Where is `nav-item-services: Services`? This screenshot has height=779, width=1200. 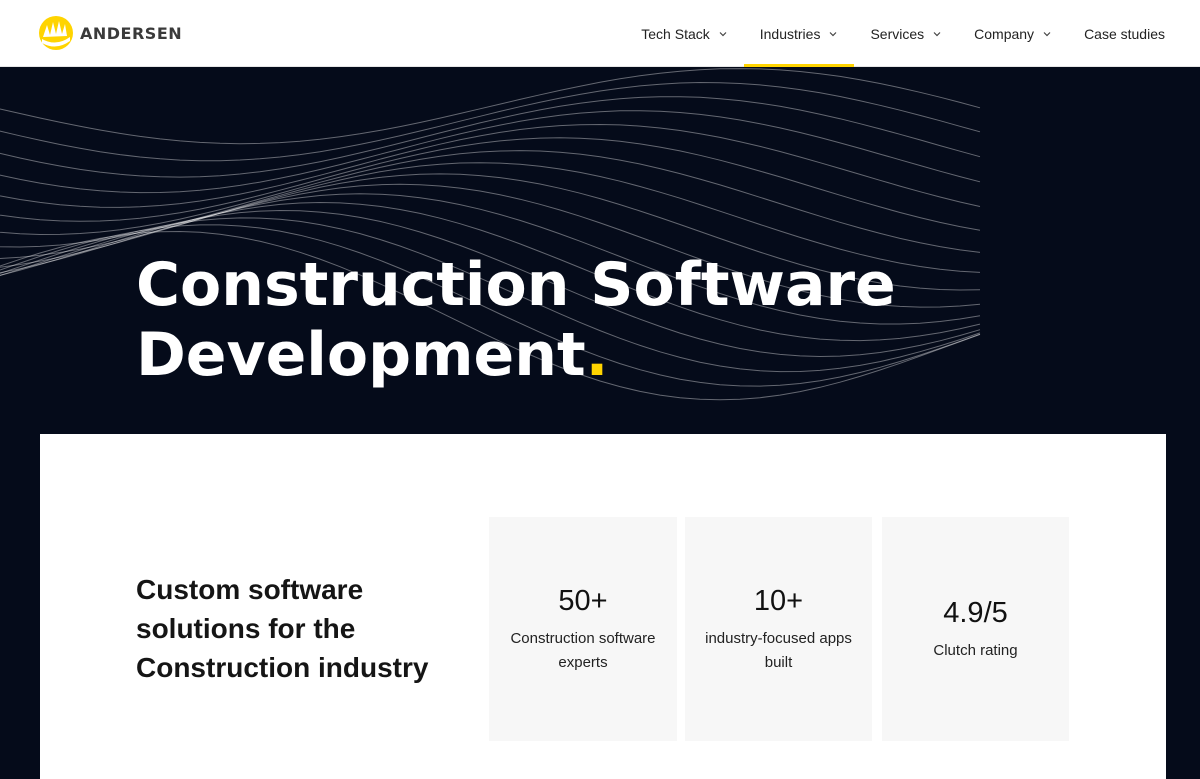 nav-item-services: Services is located at coordinates (906, 33).